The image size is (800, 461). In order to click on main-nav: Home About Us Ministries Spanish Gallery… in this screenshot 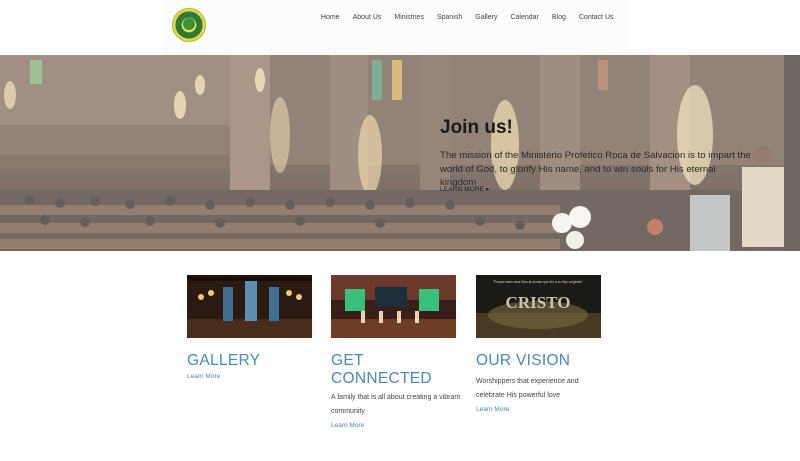, I will do `click(467, 18)`.